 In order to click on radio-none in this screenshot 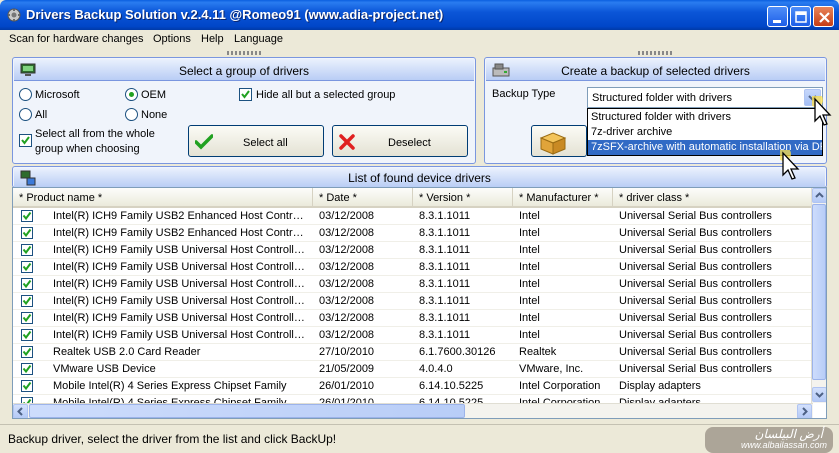, I will do `click(131, 114)`.